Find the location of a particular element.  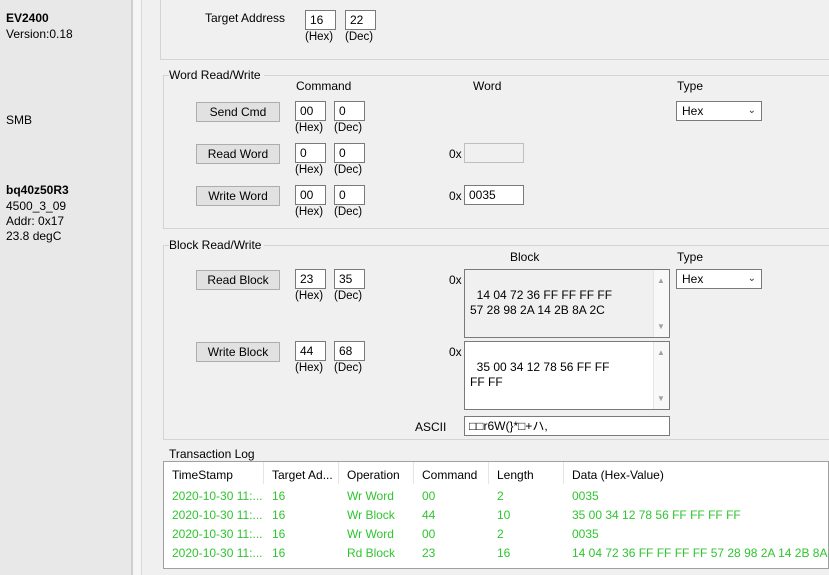

read-block-scrollbar: ▲ ▼ is located at coordinates (661, 303).